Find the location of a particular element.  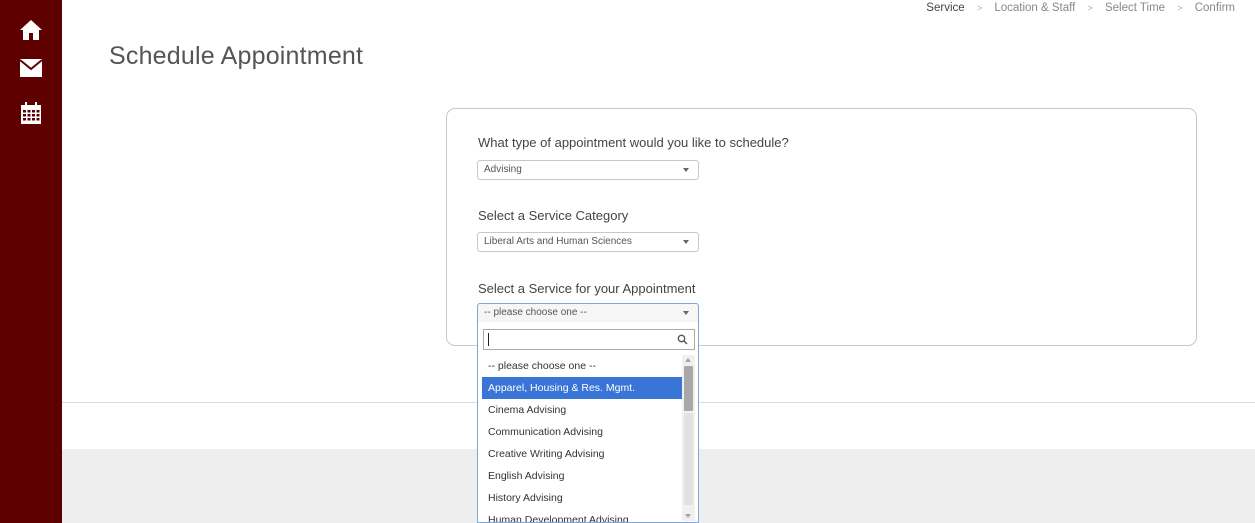

service-value: -- please choose one -- is located at coordinates (535, 312).